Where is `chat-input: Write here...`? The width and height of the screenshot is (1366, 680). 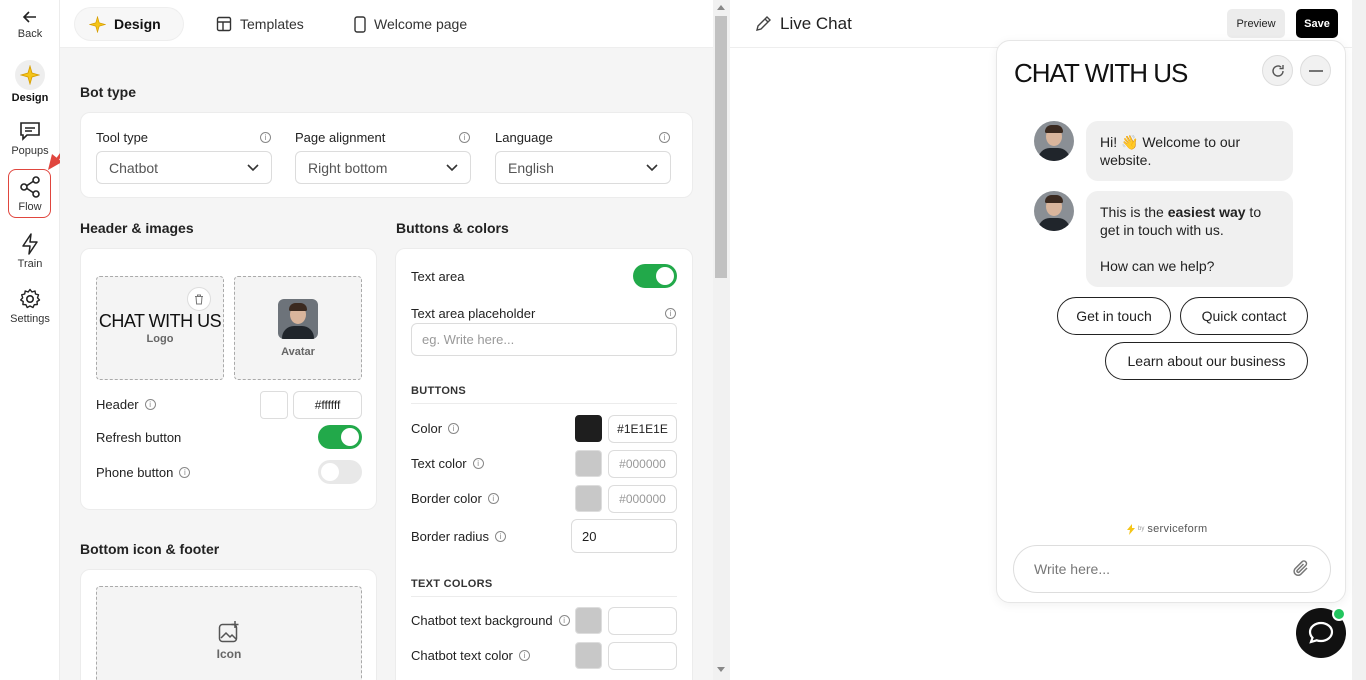 chat-input: Write here... is located at coordinates (1172, 569).